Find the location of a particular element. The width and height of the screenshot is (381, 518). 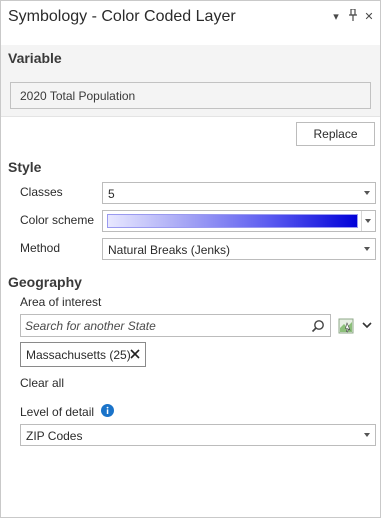

chip-label: Massachusetts (25) is located at coordinates (78, 355).